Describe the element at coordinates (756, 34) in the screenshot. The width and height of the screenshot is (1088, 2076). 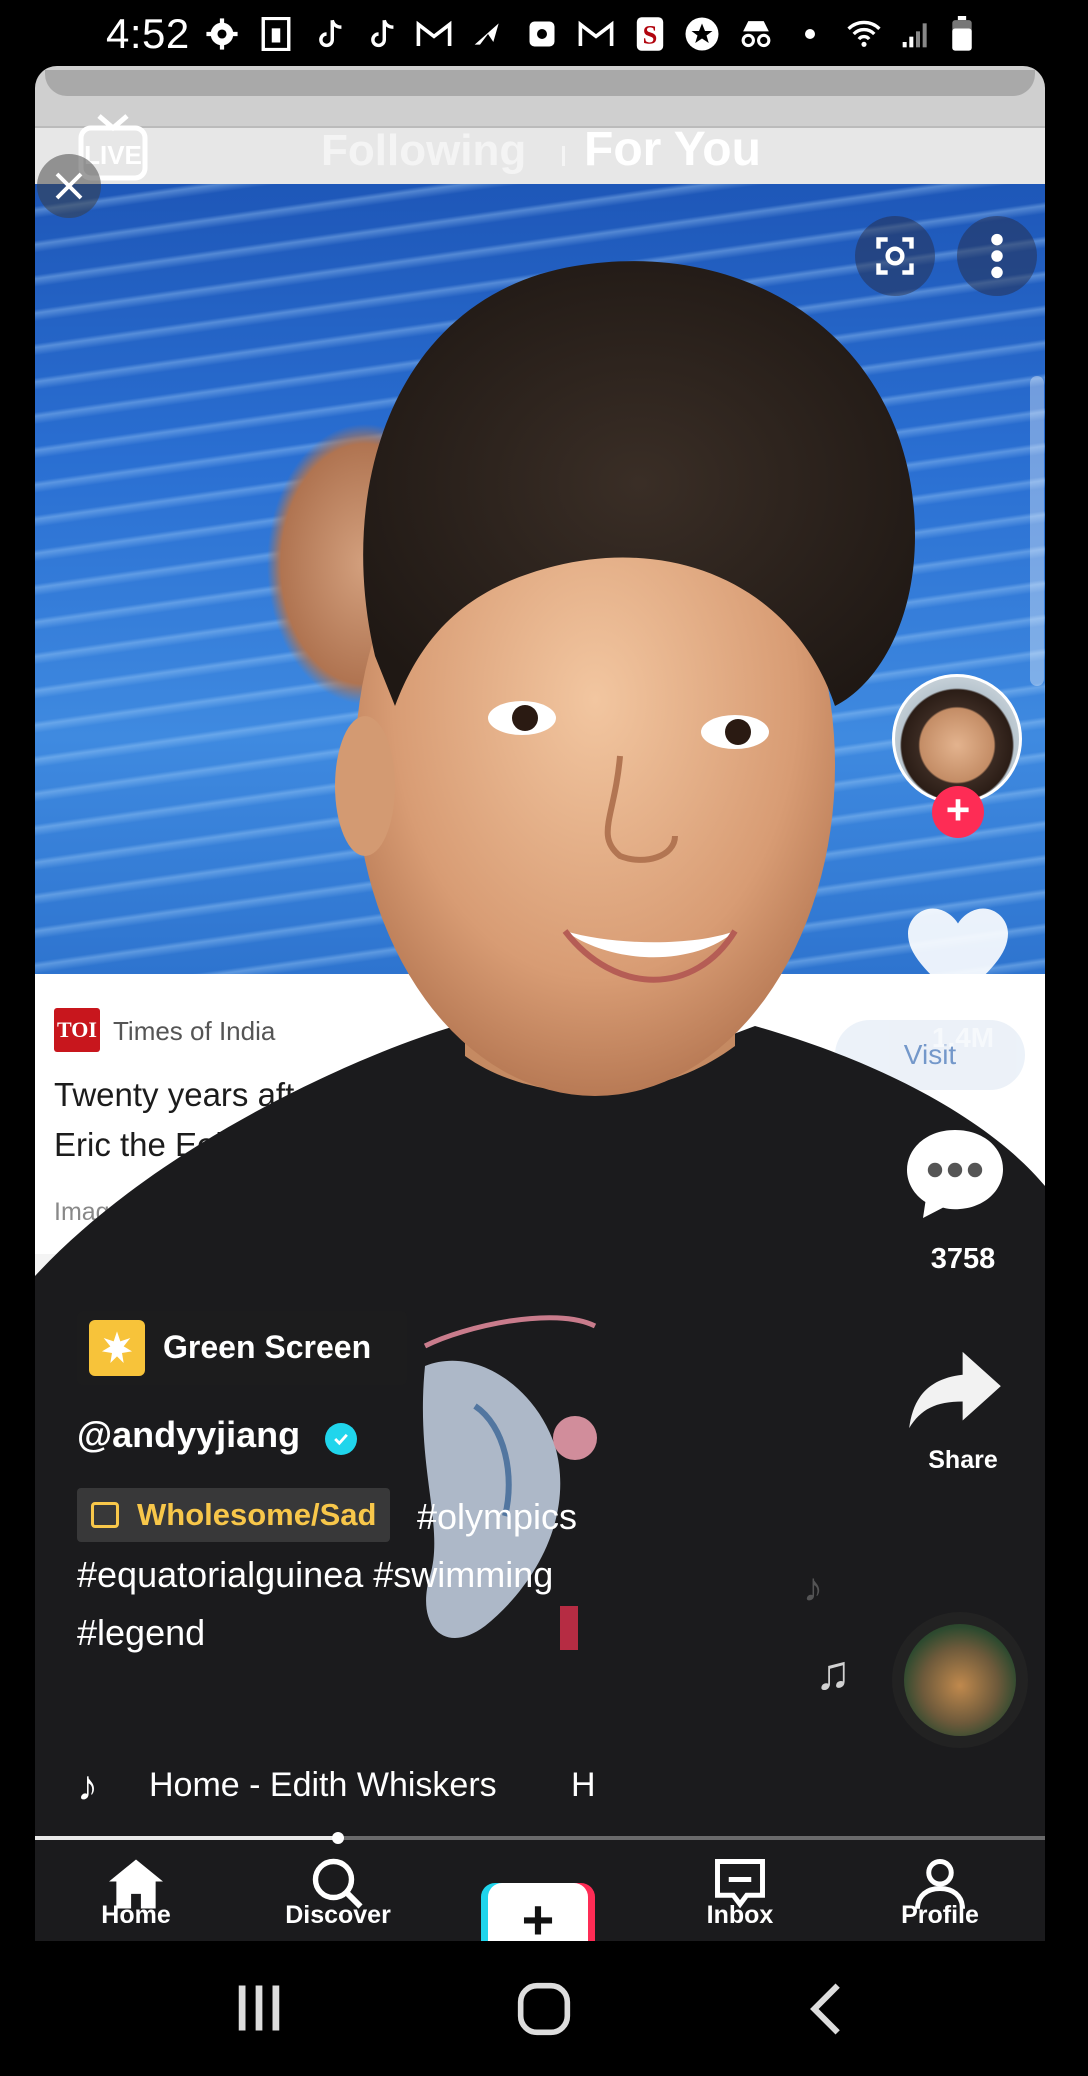
I see `incognito-icon` at that location.